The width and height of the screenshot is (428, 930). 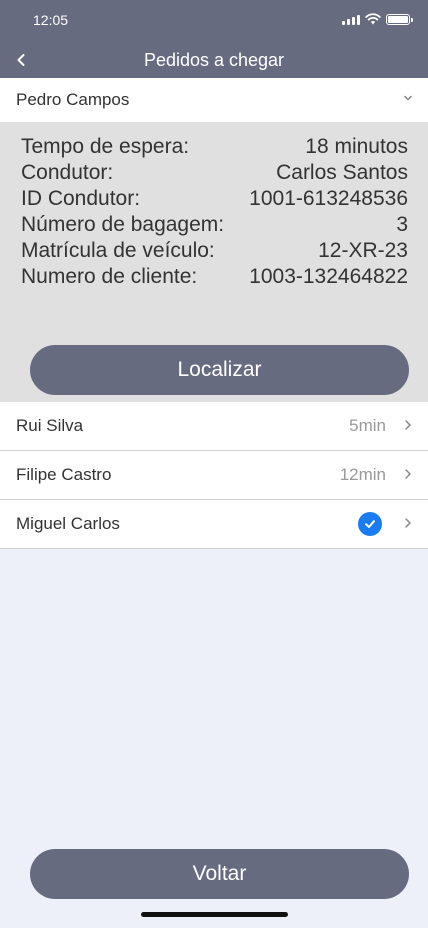 I want to click on detail-value: 1001-613248536, so click(x=328, y=198).